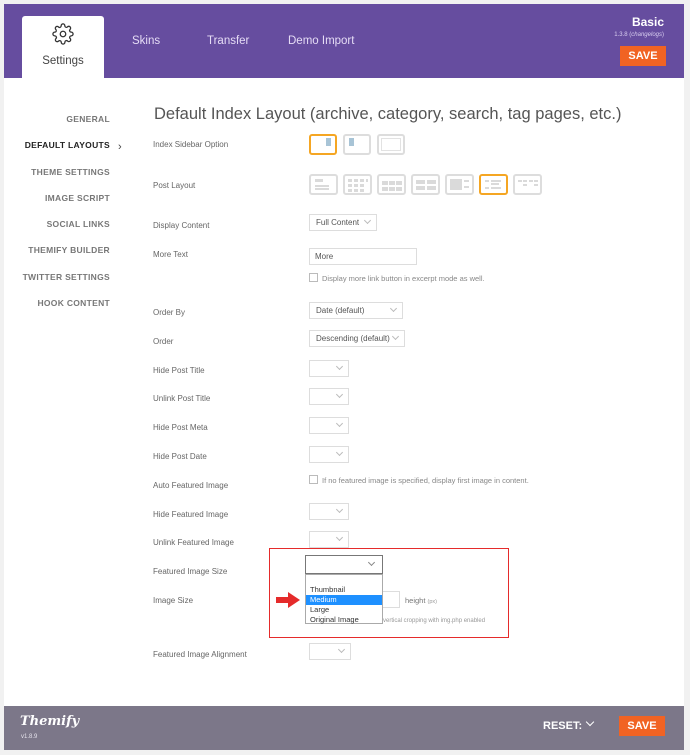  Describe the element at coordinates (344, 600) in the screenshot. I see `dropdown-option-medium: Medium` at that location.